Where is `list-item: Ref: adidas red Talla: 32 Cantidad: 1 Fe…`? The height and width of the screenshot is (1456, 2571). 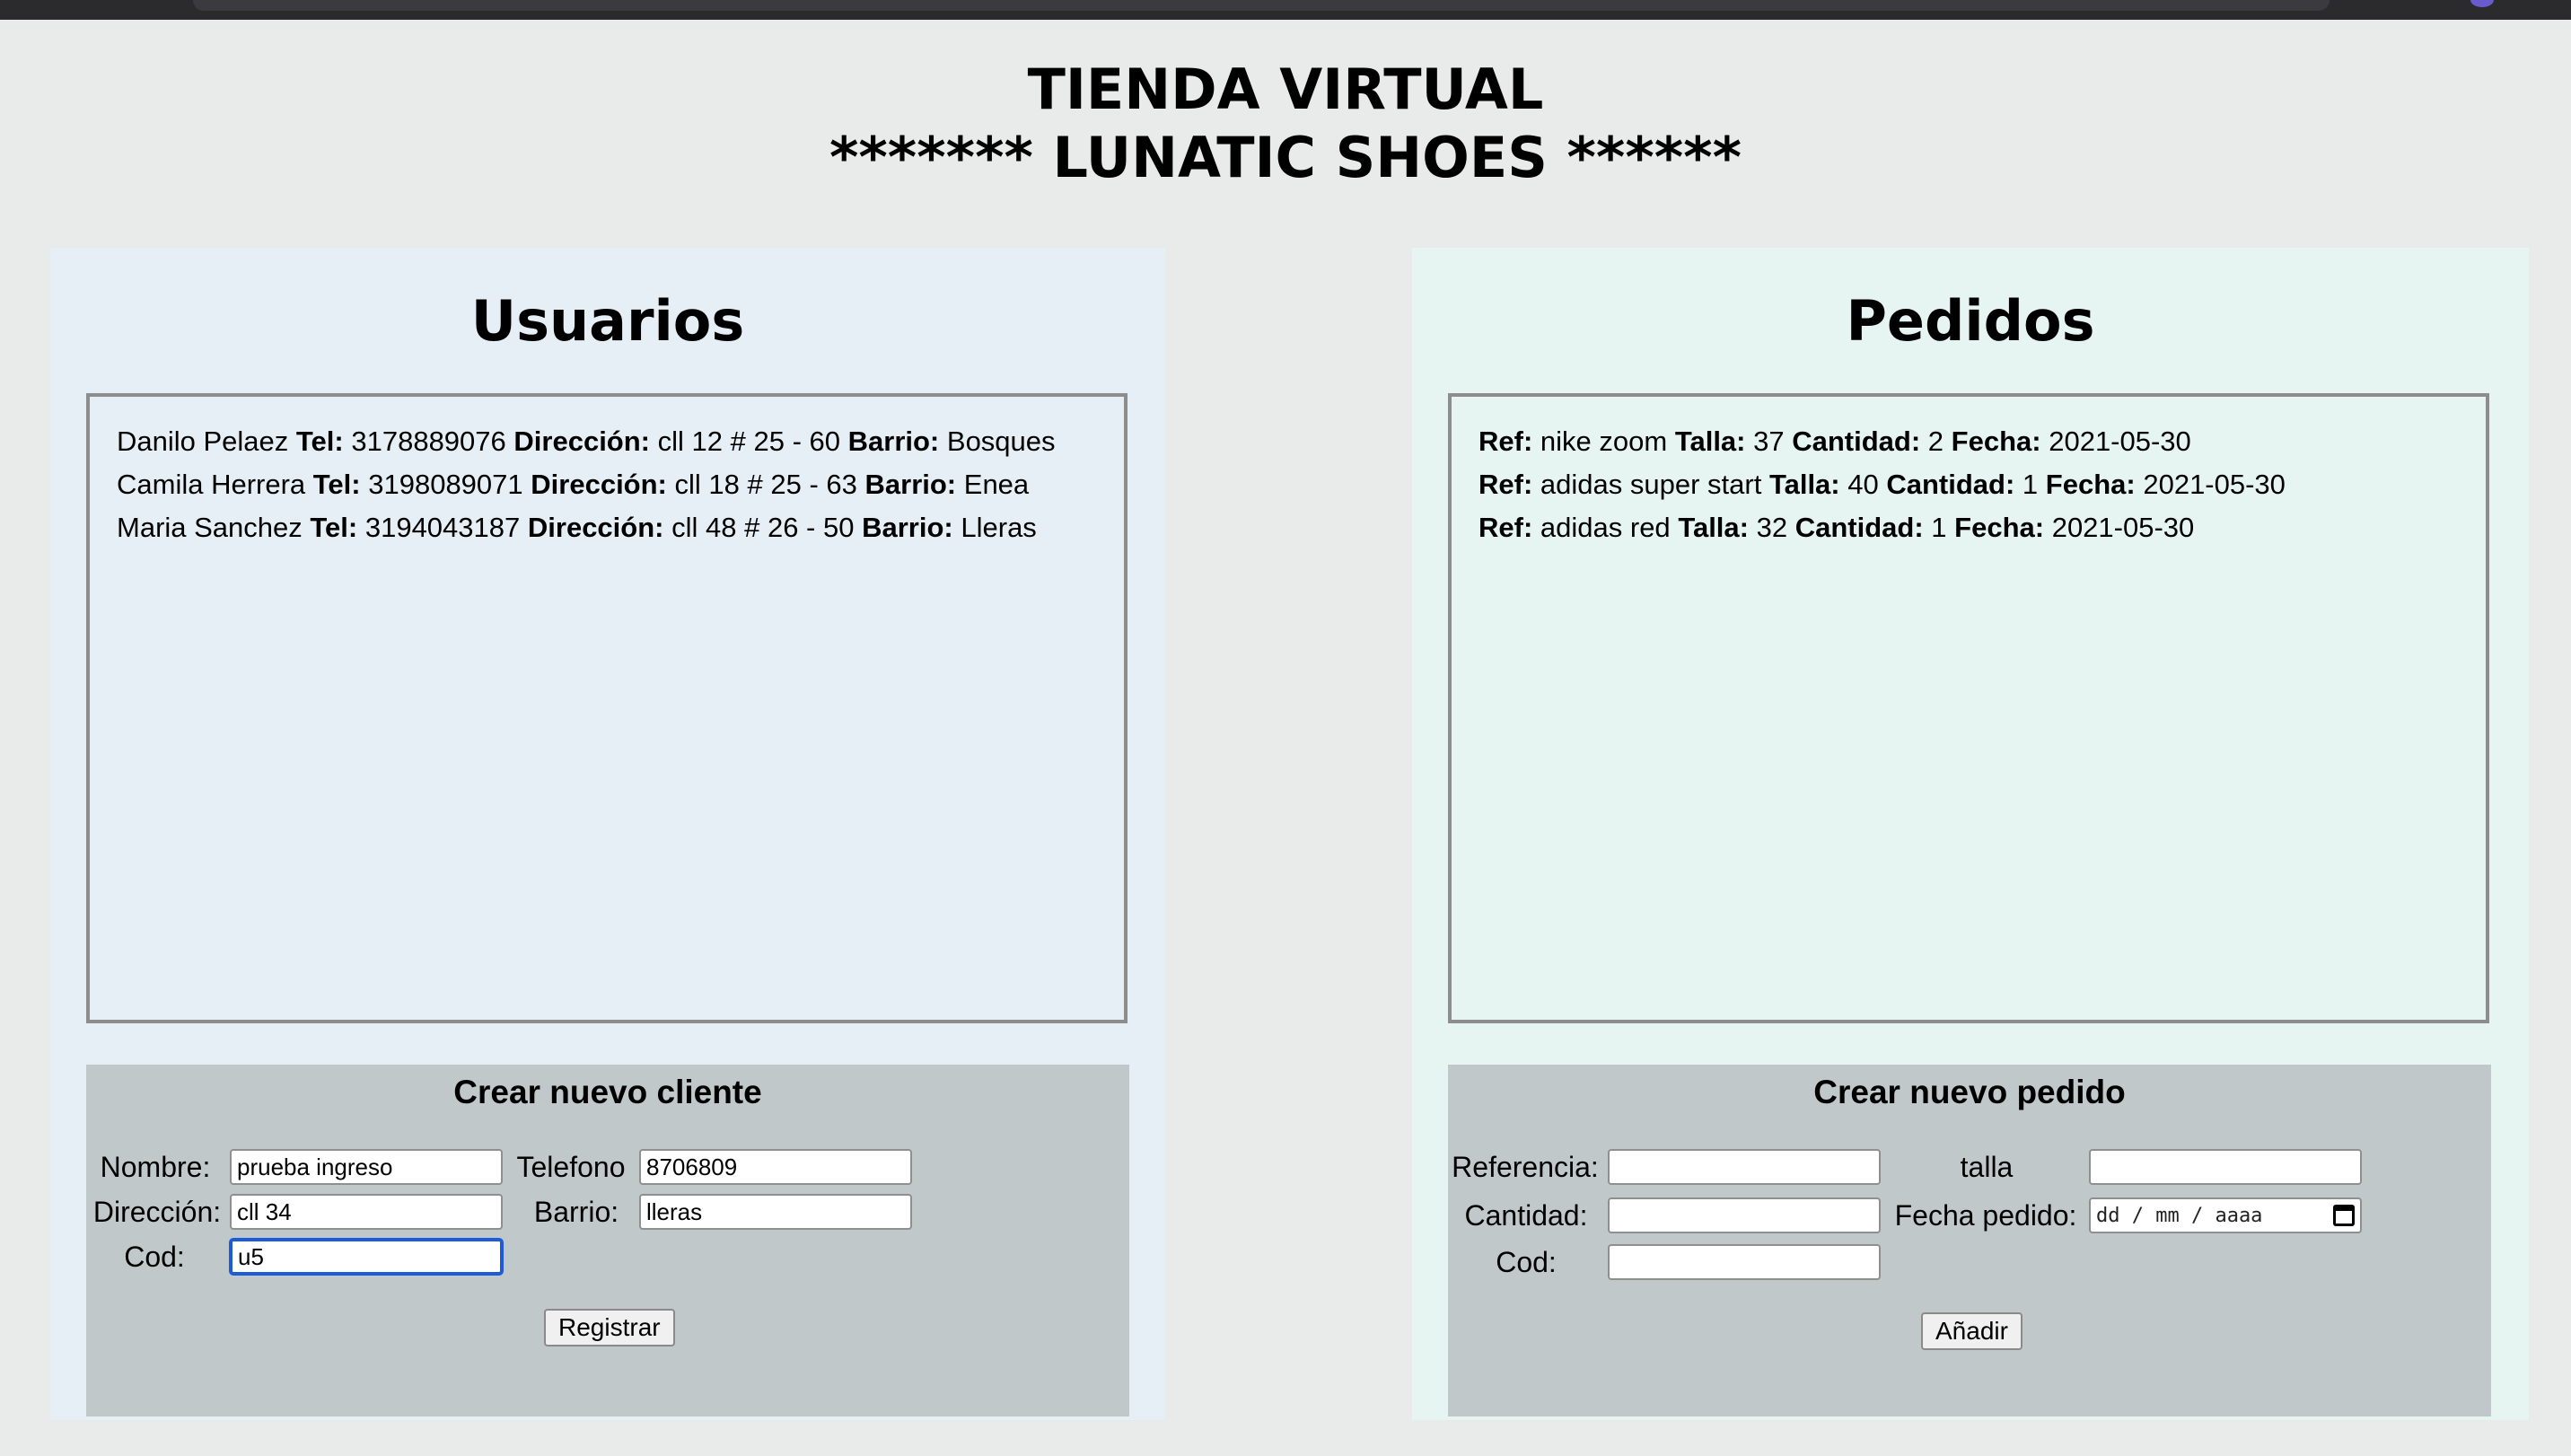
list-item: Ref: adidas red Talla: 32 Cantidad: 1 Fe… is located at coordinates (1969, 527).